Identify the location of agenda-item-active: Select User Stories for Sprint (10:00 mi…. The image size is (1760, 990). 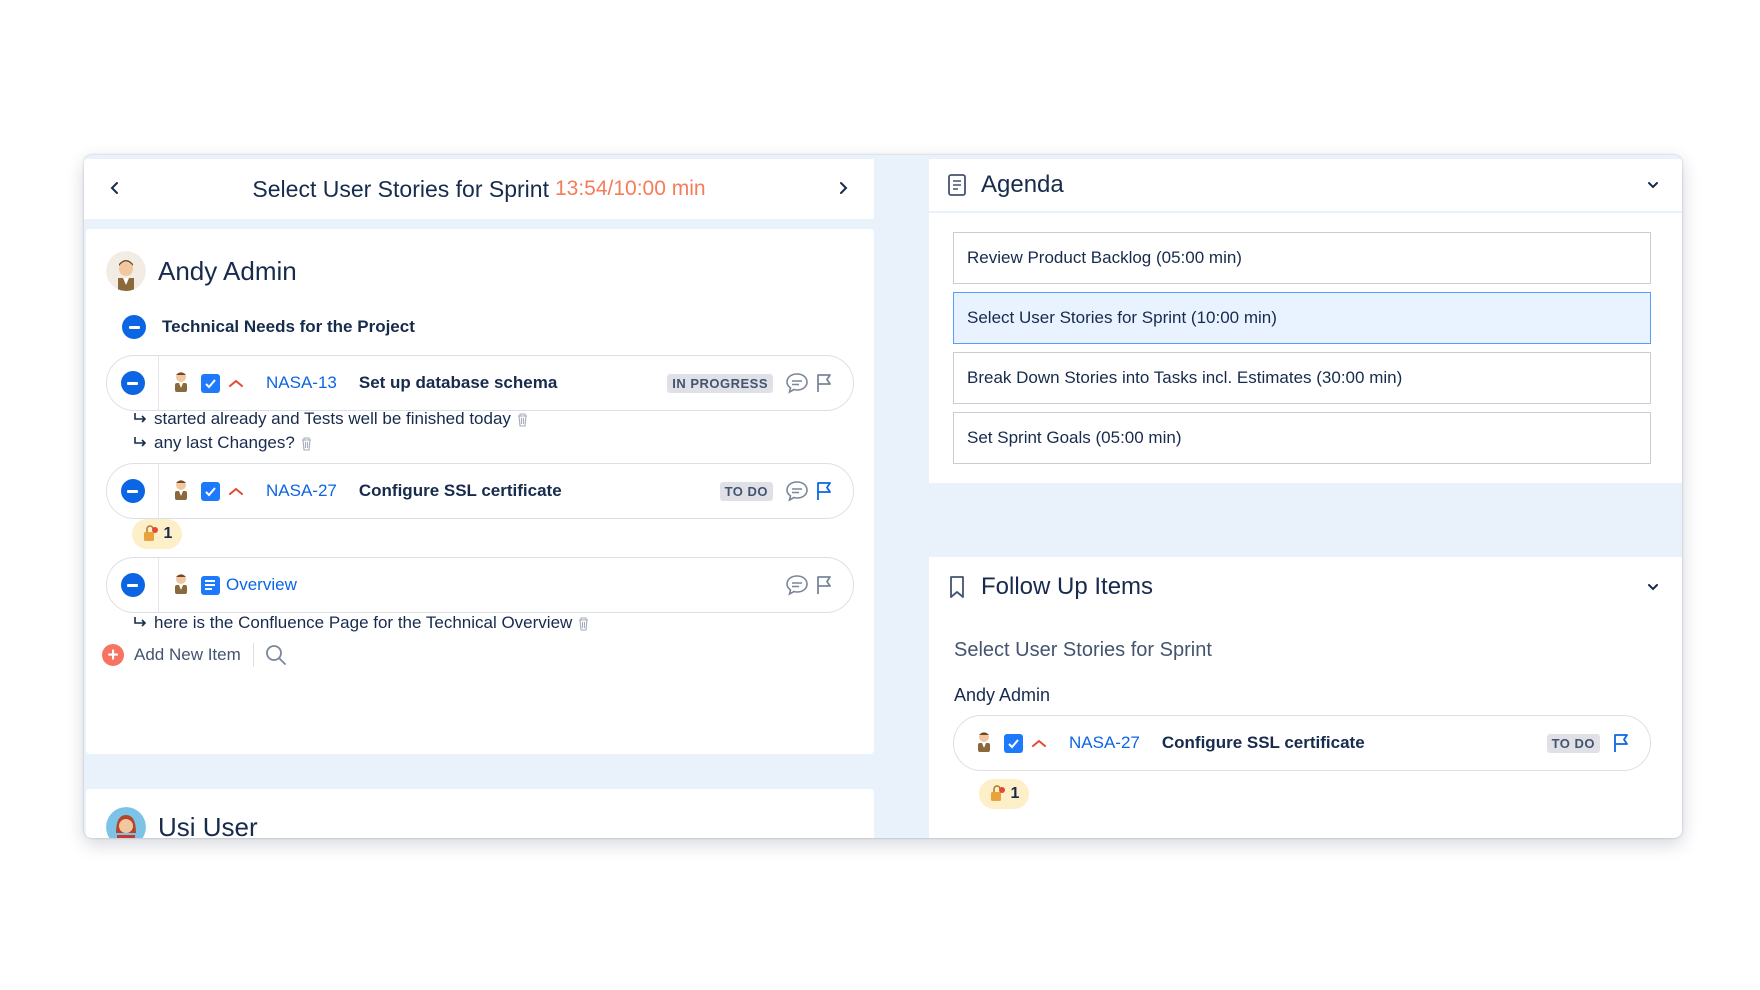
(1302, 318).